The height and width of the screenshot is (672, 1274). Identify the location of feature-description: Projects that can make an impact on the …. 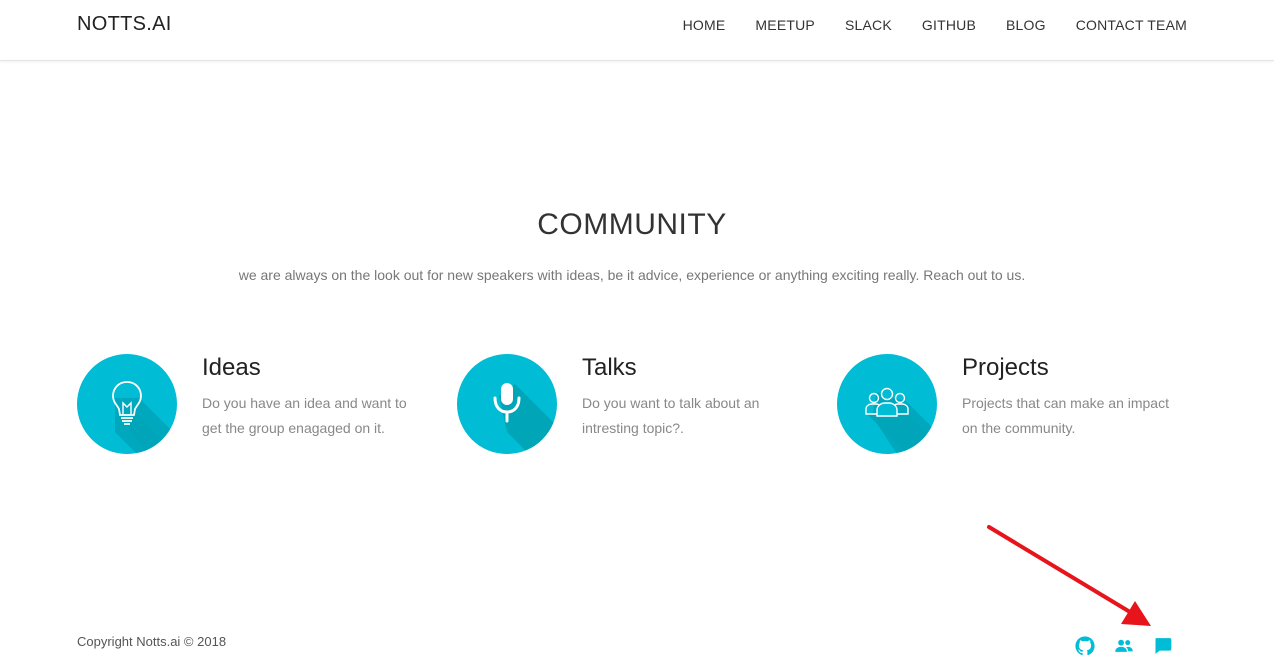
(1065, 415).